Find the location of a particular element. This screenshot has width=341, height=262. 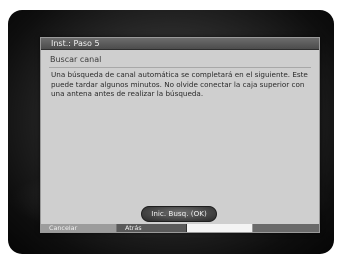

cancel-key-button: Cancelar is located at coordinates (79, 228).